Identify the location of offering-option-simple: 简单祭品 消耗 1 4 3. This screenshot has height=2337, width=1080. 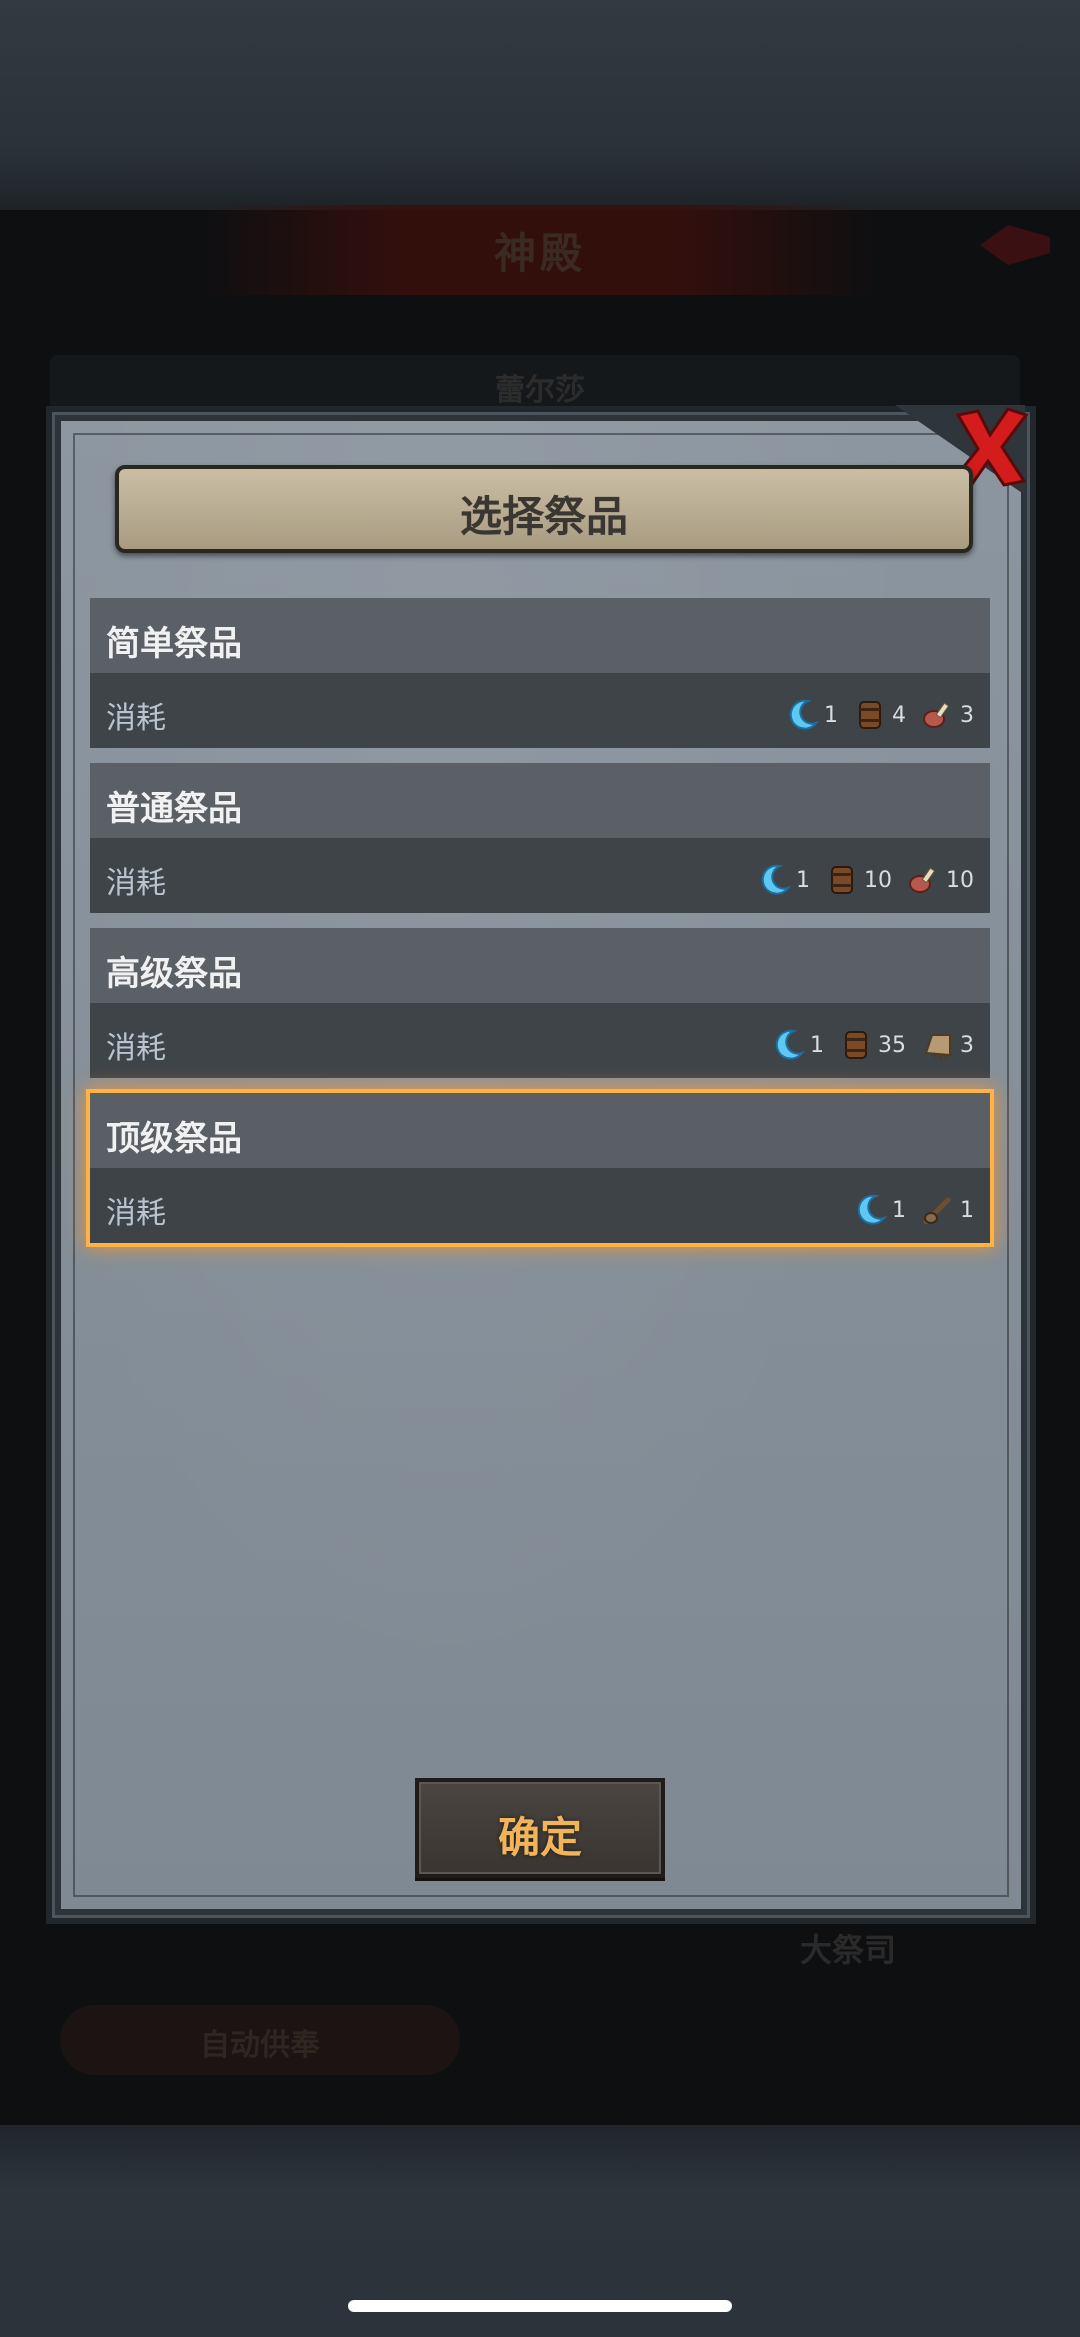
(540, 673).